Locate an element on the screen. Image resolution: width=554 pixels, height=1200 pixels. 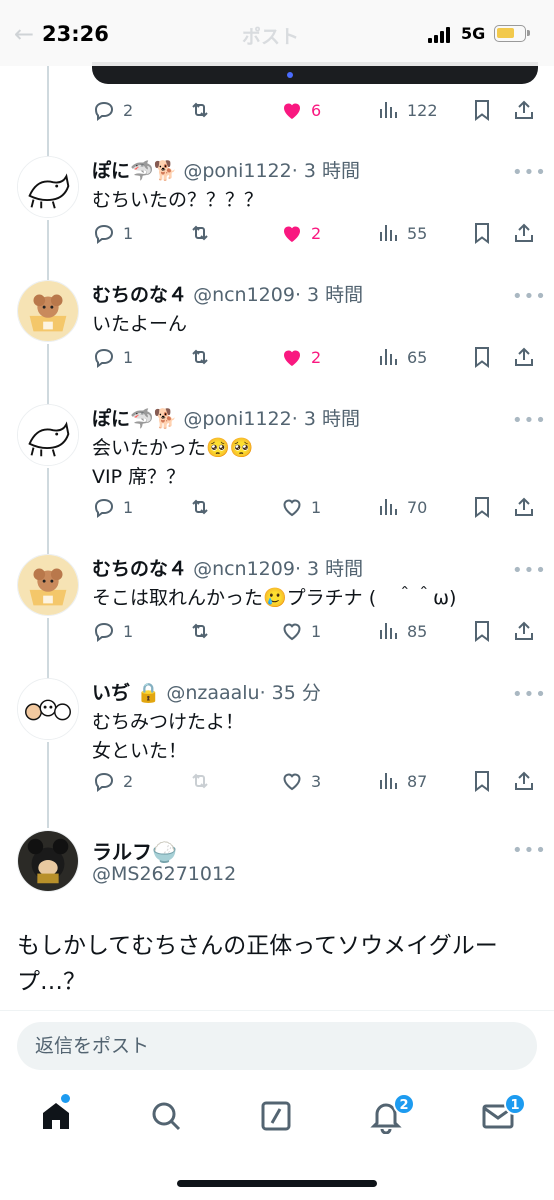
back-arrow-icon: ← is located at coordinates (24, 34).